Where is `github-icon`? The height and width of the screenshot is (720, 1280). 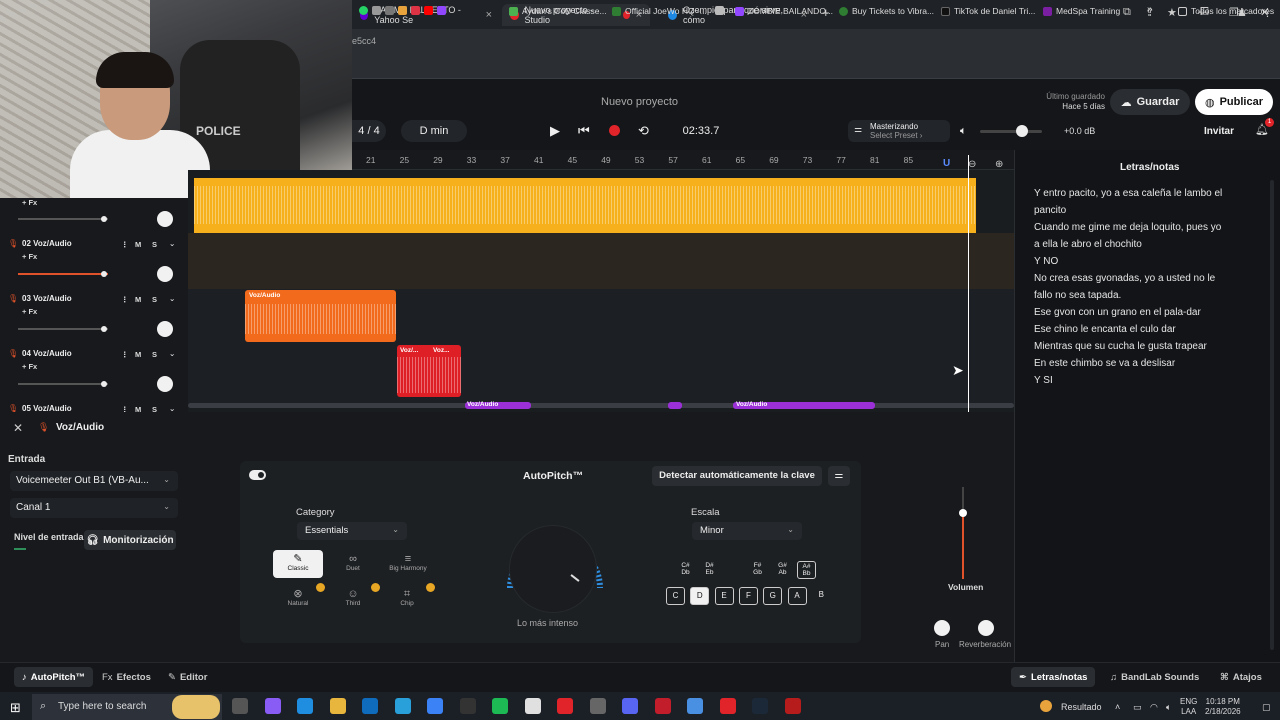
github-icon is located at coordinates (597, 706).